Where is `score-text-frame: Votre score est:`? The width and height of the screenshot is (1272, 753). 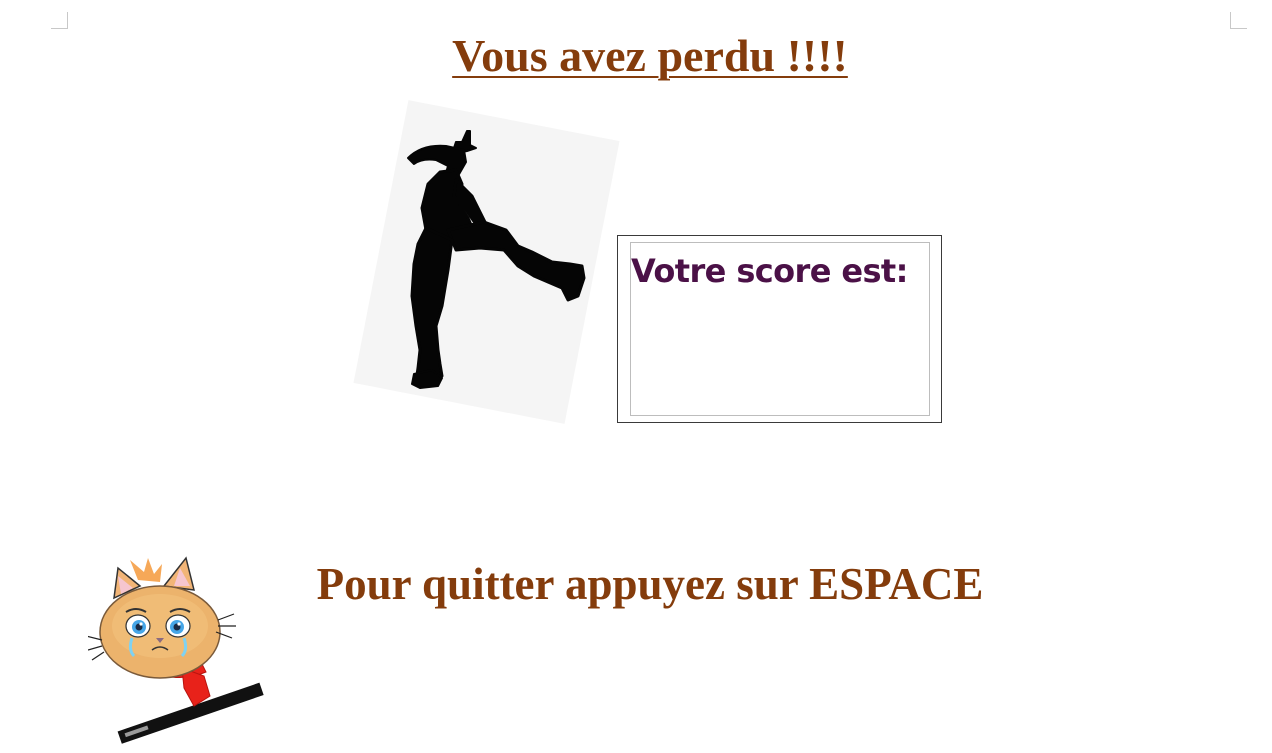 score-text-frame: Votre score est: is located at coordinates (780, 329).